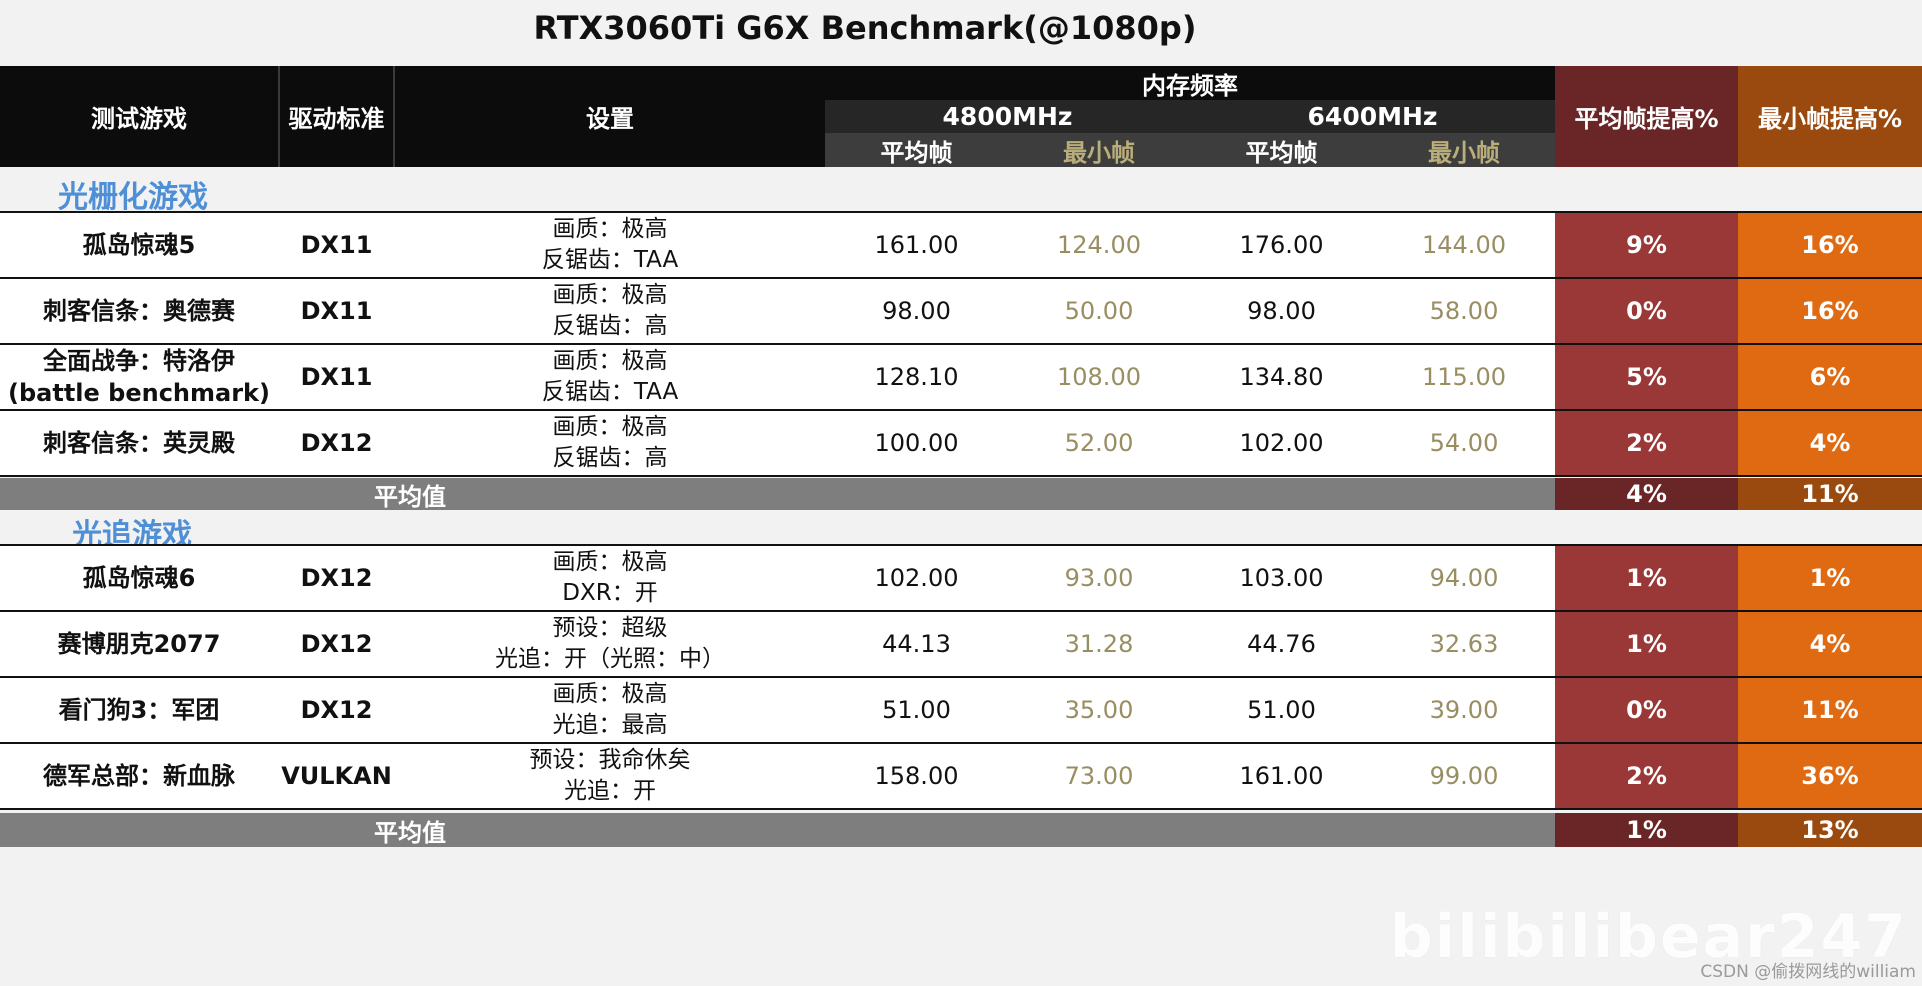  Describe the element at coordinates (916, 311) in the screenshot. I see `avg-fps-4800: 98.00` at that location.